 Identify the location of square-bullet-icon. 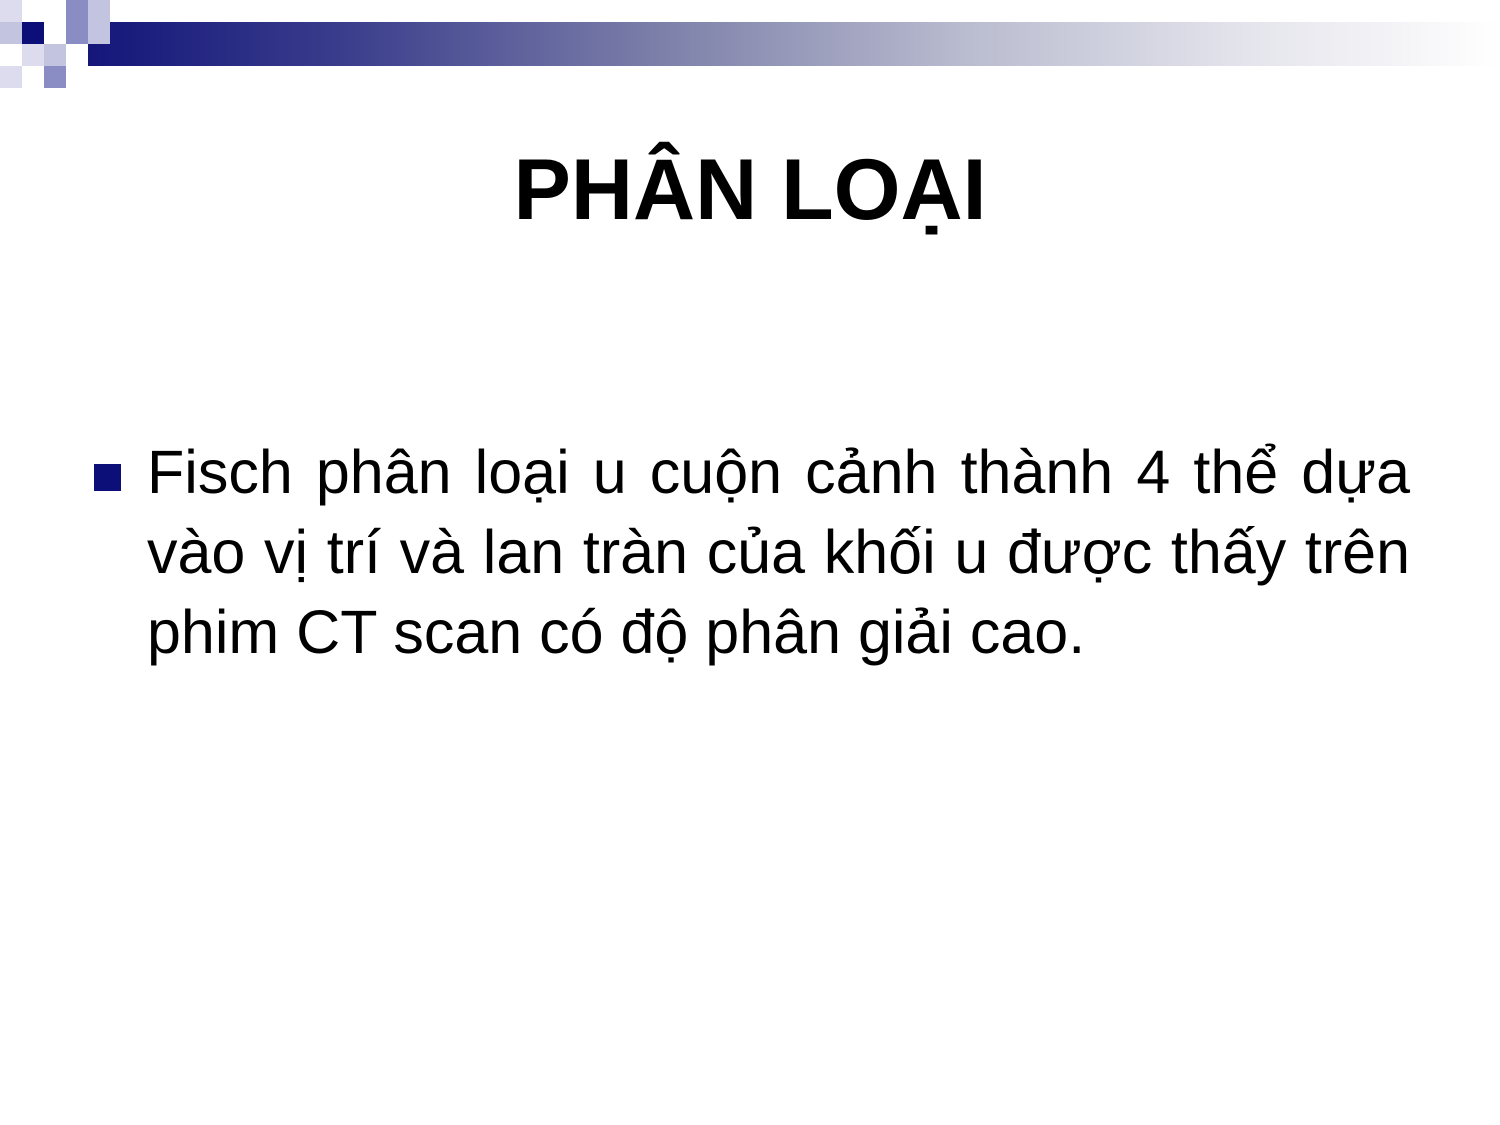
(107, 477).